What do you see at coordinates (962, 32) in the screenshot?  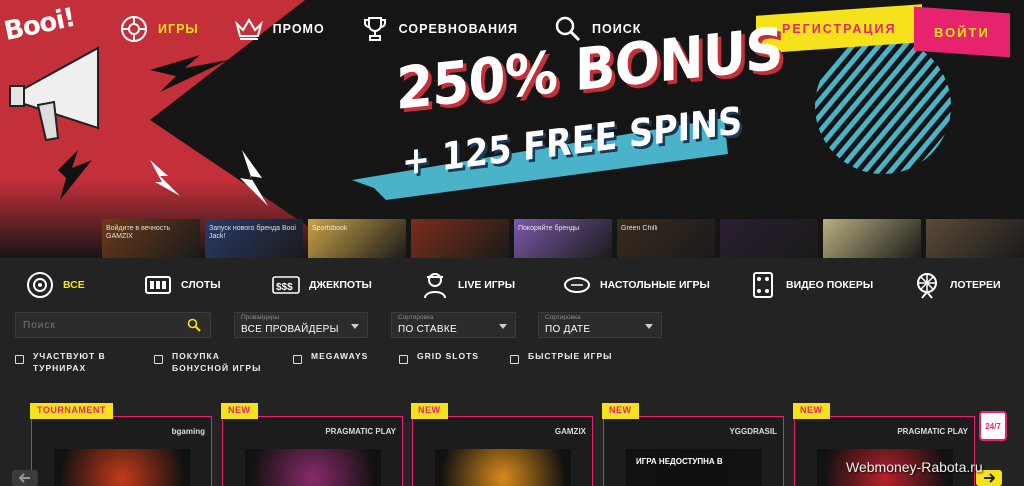 I see `login-button: ВОЙТИ` at bounding box center [962, 32].